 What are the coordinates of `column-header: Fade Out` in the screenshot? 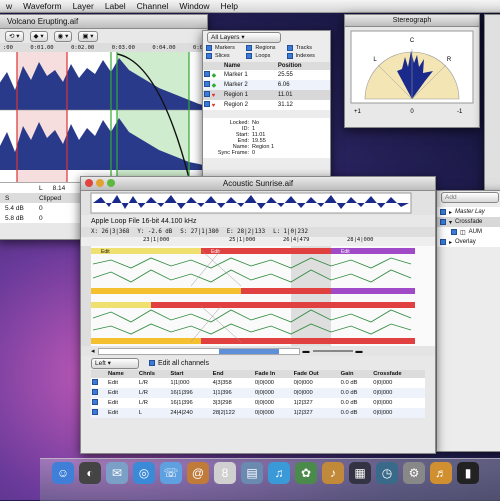 It's located at (316, 374).